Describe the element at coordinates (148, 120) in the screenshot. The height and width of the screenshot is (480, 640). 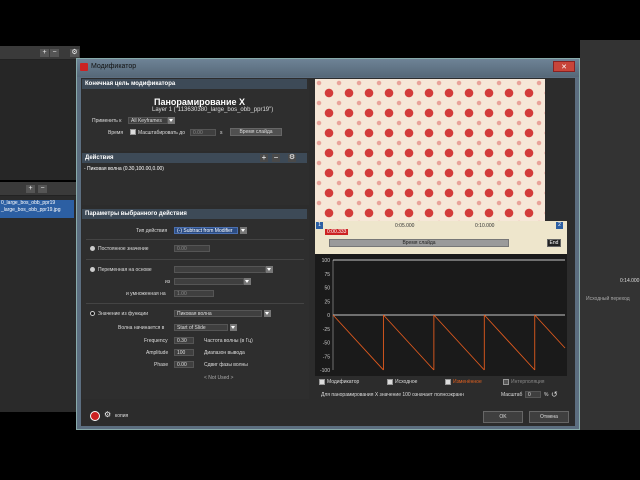
I see `apply-select: All Keyframes` at that location.